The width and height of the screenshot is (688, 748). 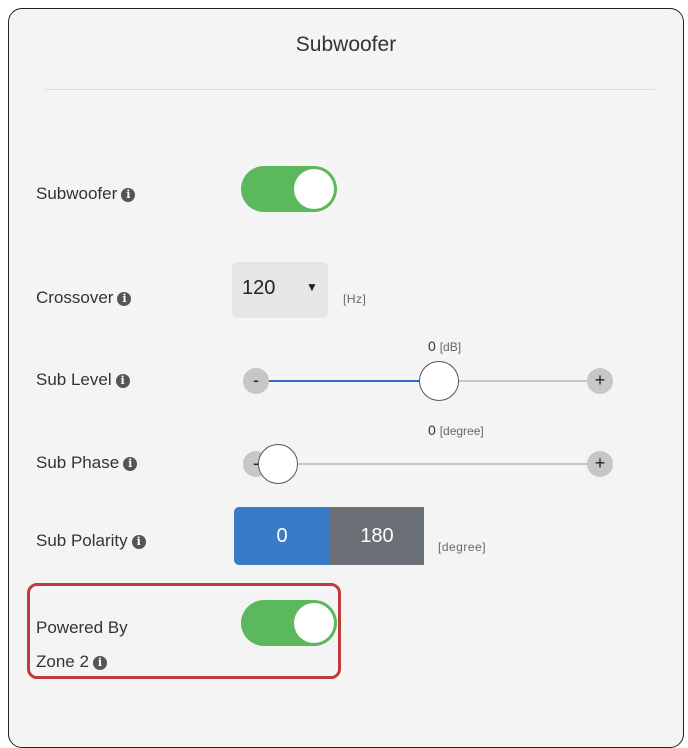 I want to click on sub-polarity-unit: [degree], so click(x=462, y=547).